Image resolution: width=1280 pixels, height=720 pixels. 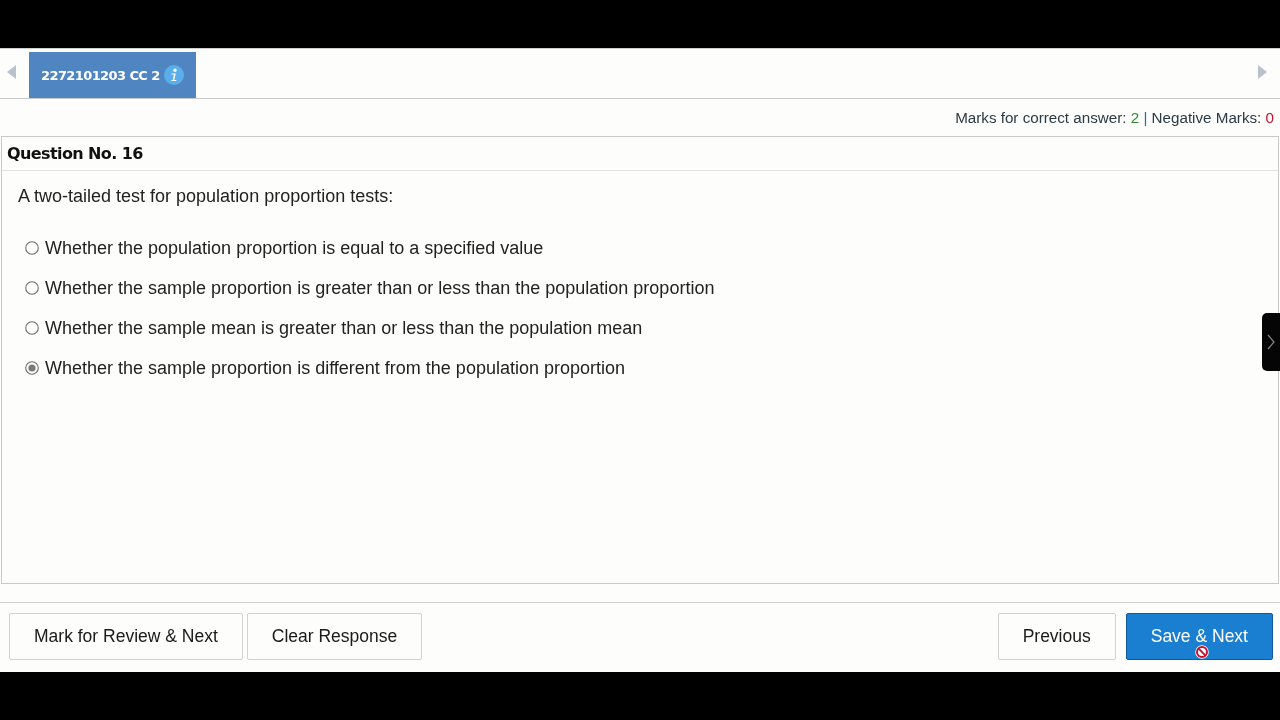 What do you see at coordinates (206, 196) in the screenshot?
I see `question-text: A two-tailed test for population proportion tests:` at bounding box center [206, 196].